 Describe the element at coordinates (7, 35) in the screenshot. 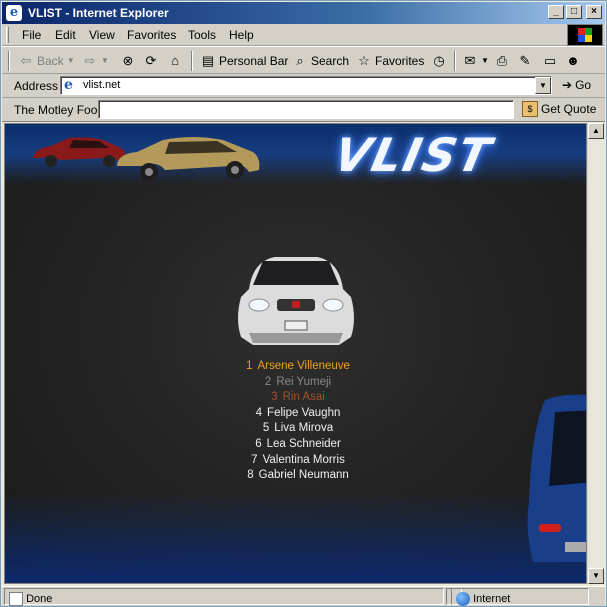

I see `menubar-grip` at that location.